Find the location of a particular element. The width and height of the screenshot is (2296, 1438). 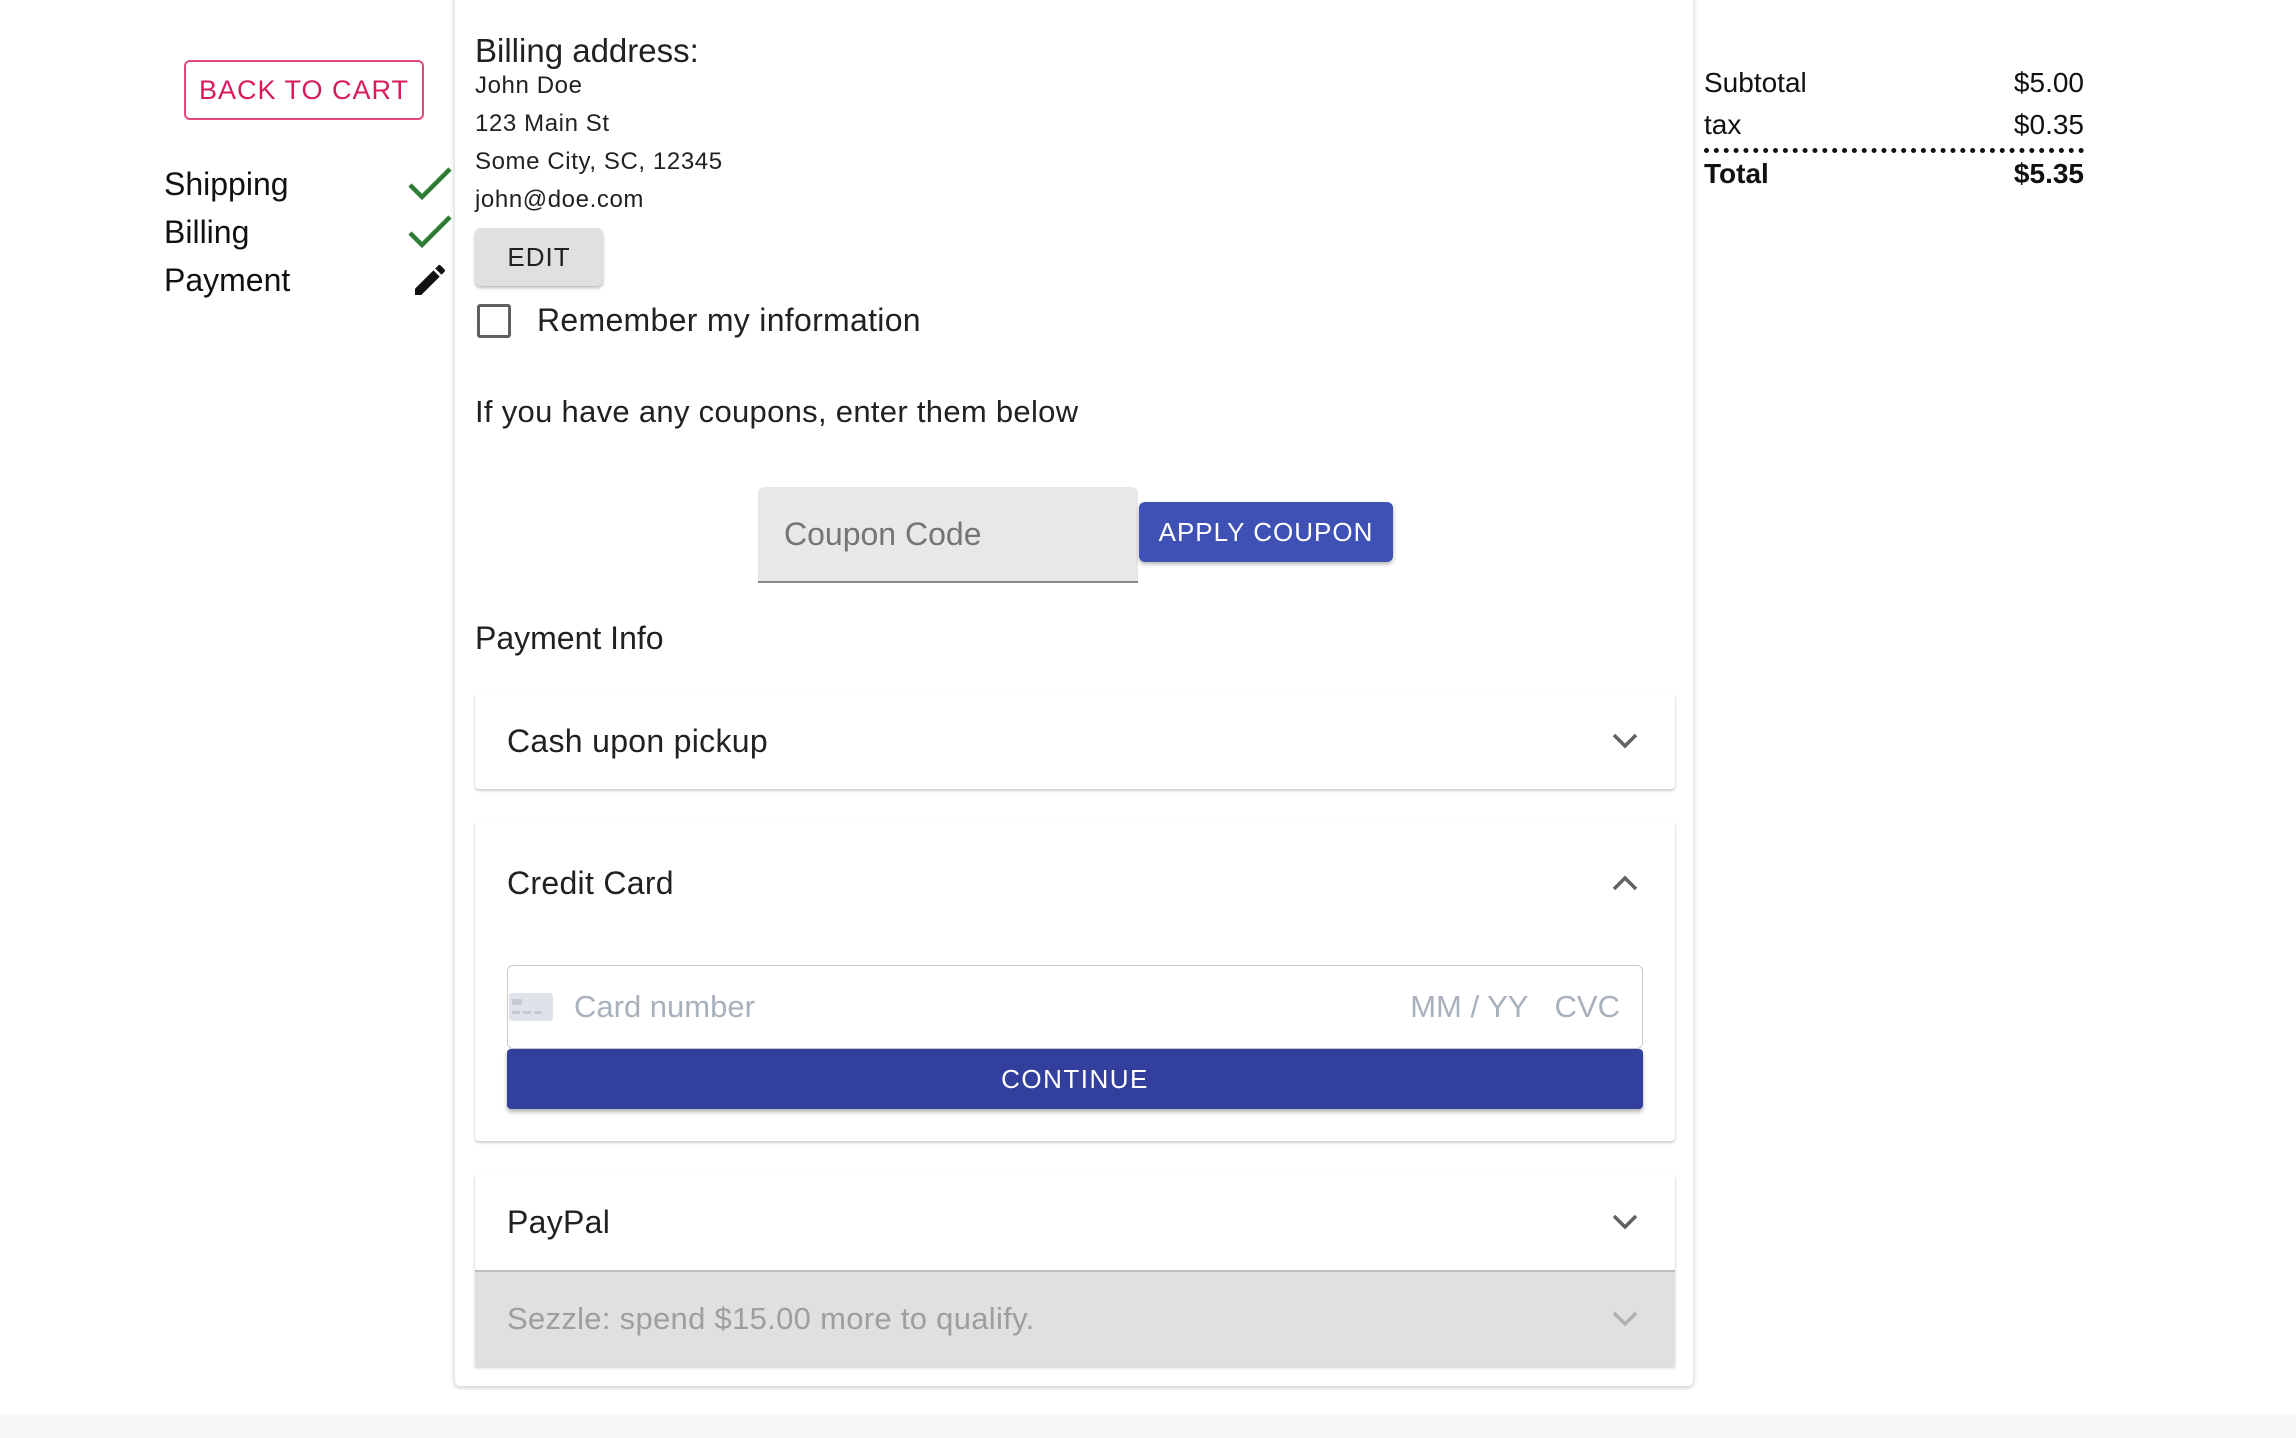

sezzle-label: Sezzle: spend $15.00 more to qualify. is located at coordinates (771, 1318).